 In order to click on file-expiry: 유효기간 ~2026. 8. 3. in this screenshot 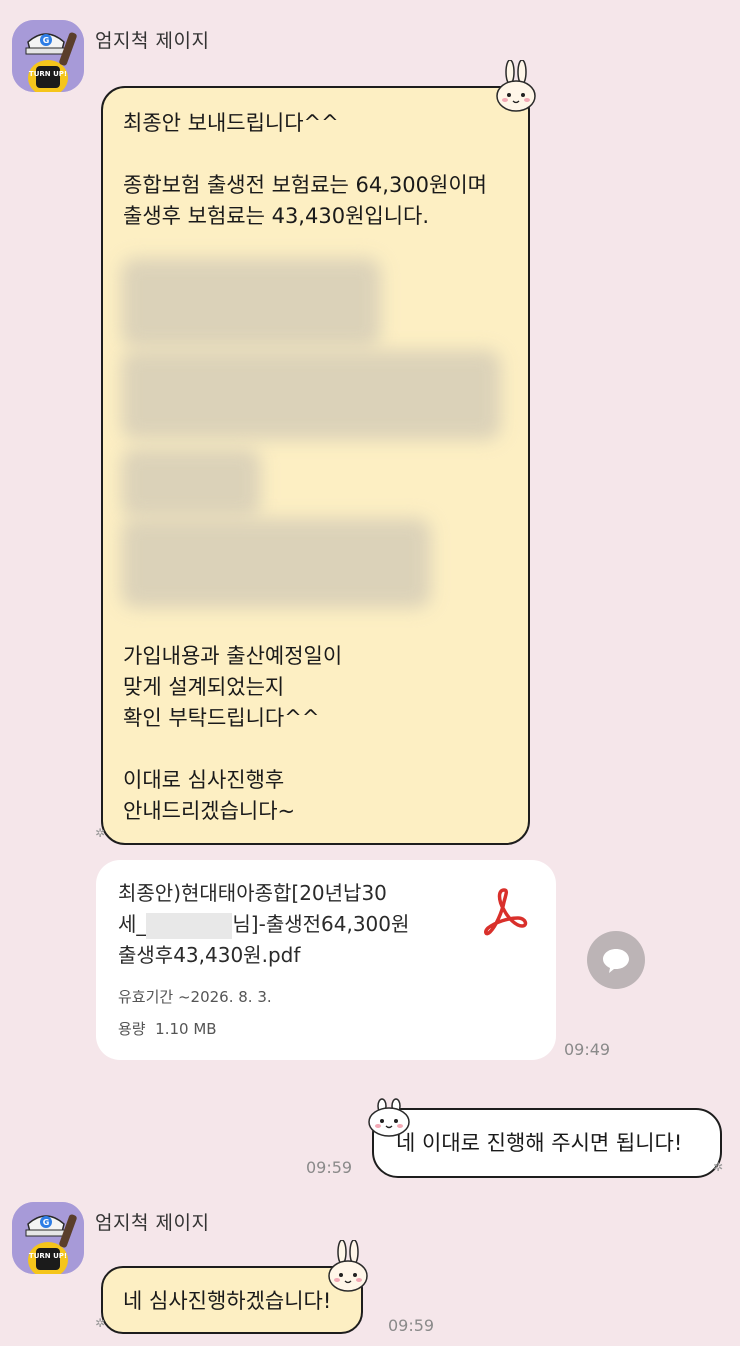, I will do `click(195, 997)`.